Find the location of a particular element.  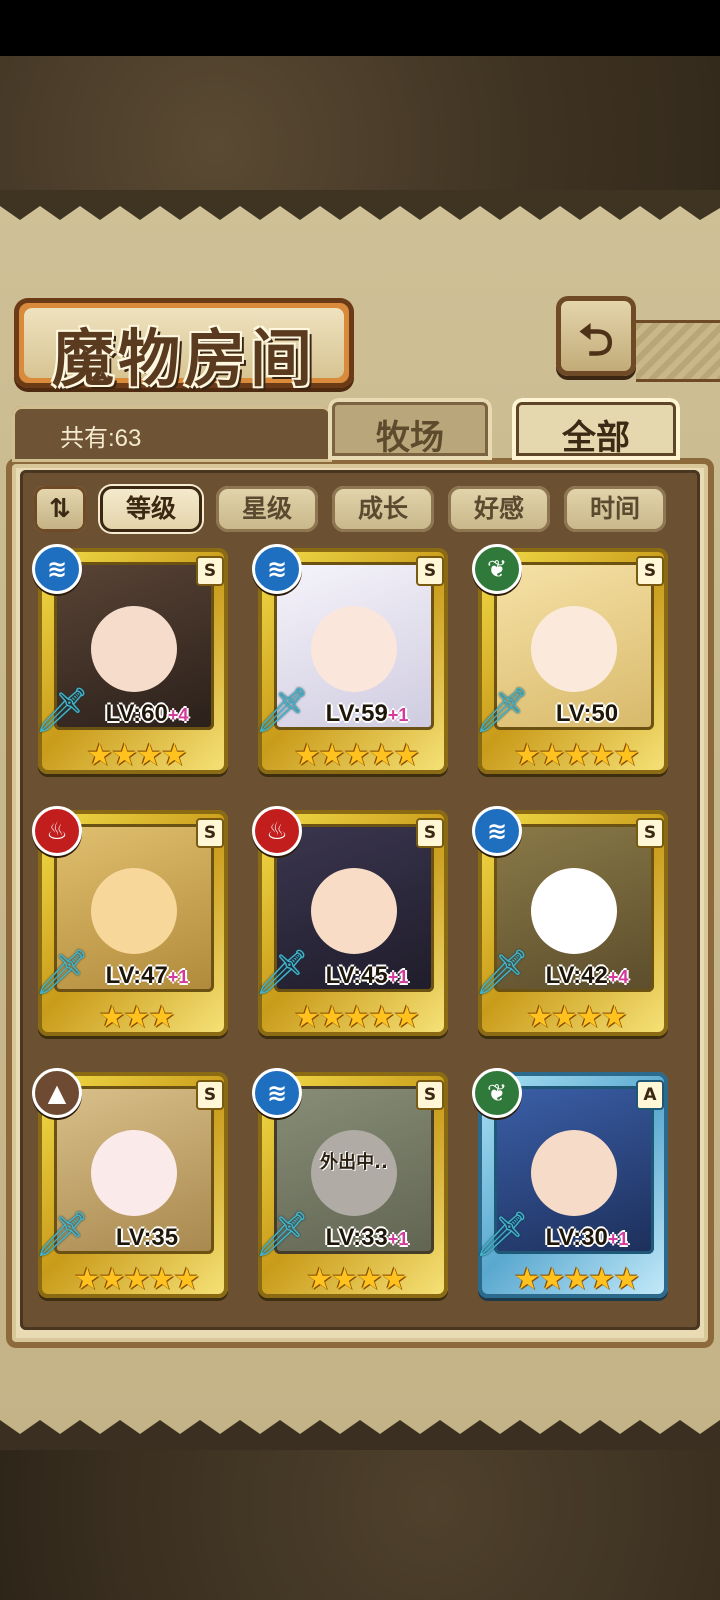

level-value: LV:45 is located at coordinates (356, 975).